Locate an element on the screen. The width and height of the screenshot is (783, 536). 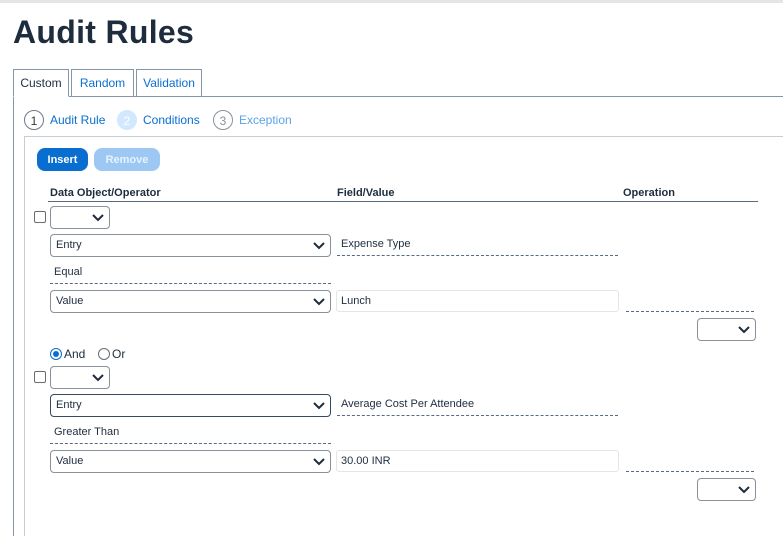
radio-unselected-icon is located at coordinates (104, 353).